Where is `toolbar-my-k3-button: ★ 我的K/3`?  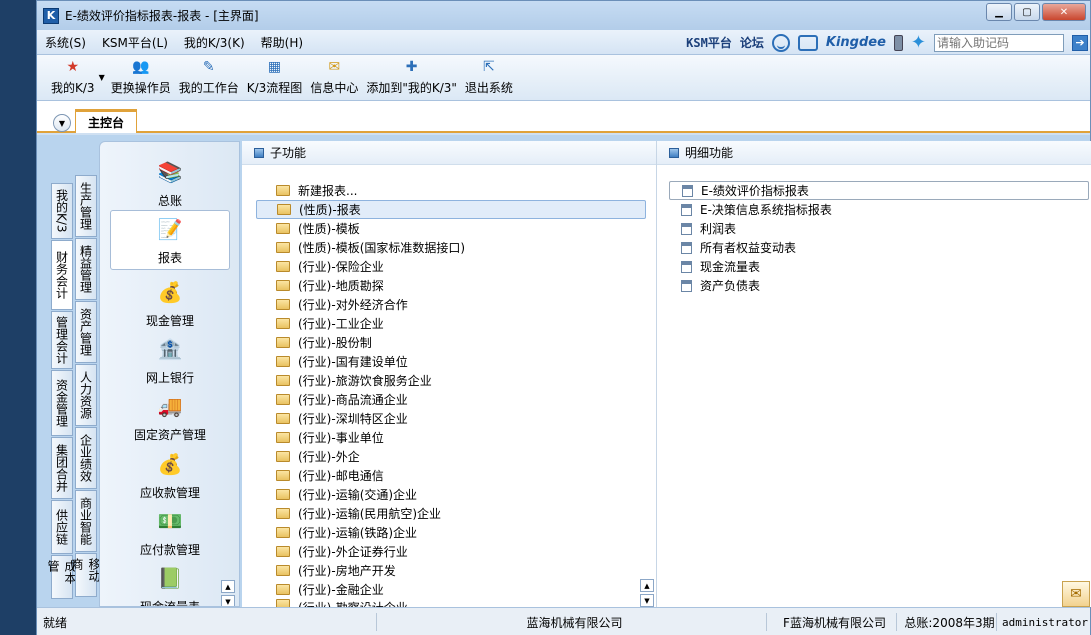
toolbar-my-k3-button: ★ 我的K/3 is located at coordinates (73, 77).